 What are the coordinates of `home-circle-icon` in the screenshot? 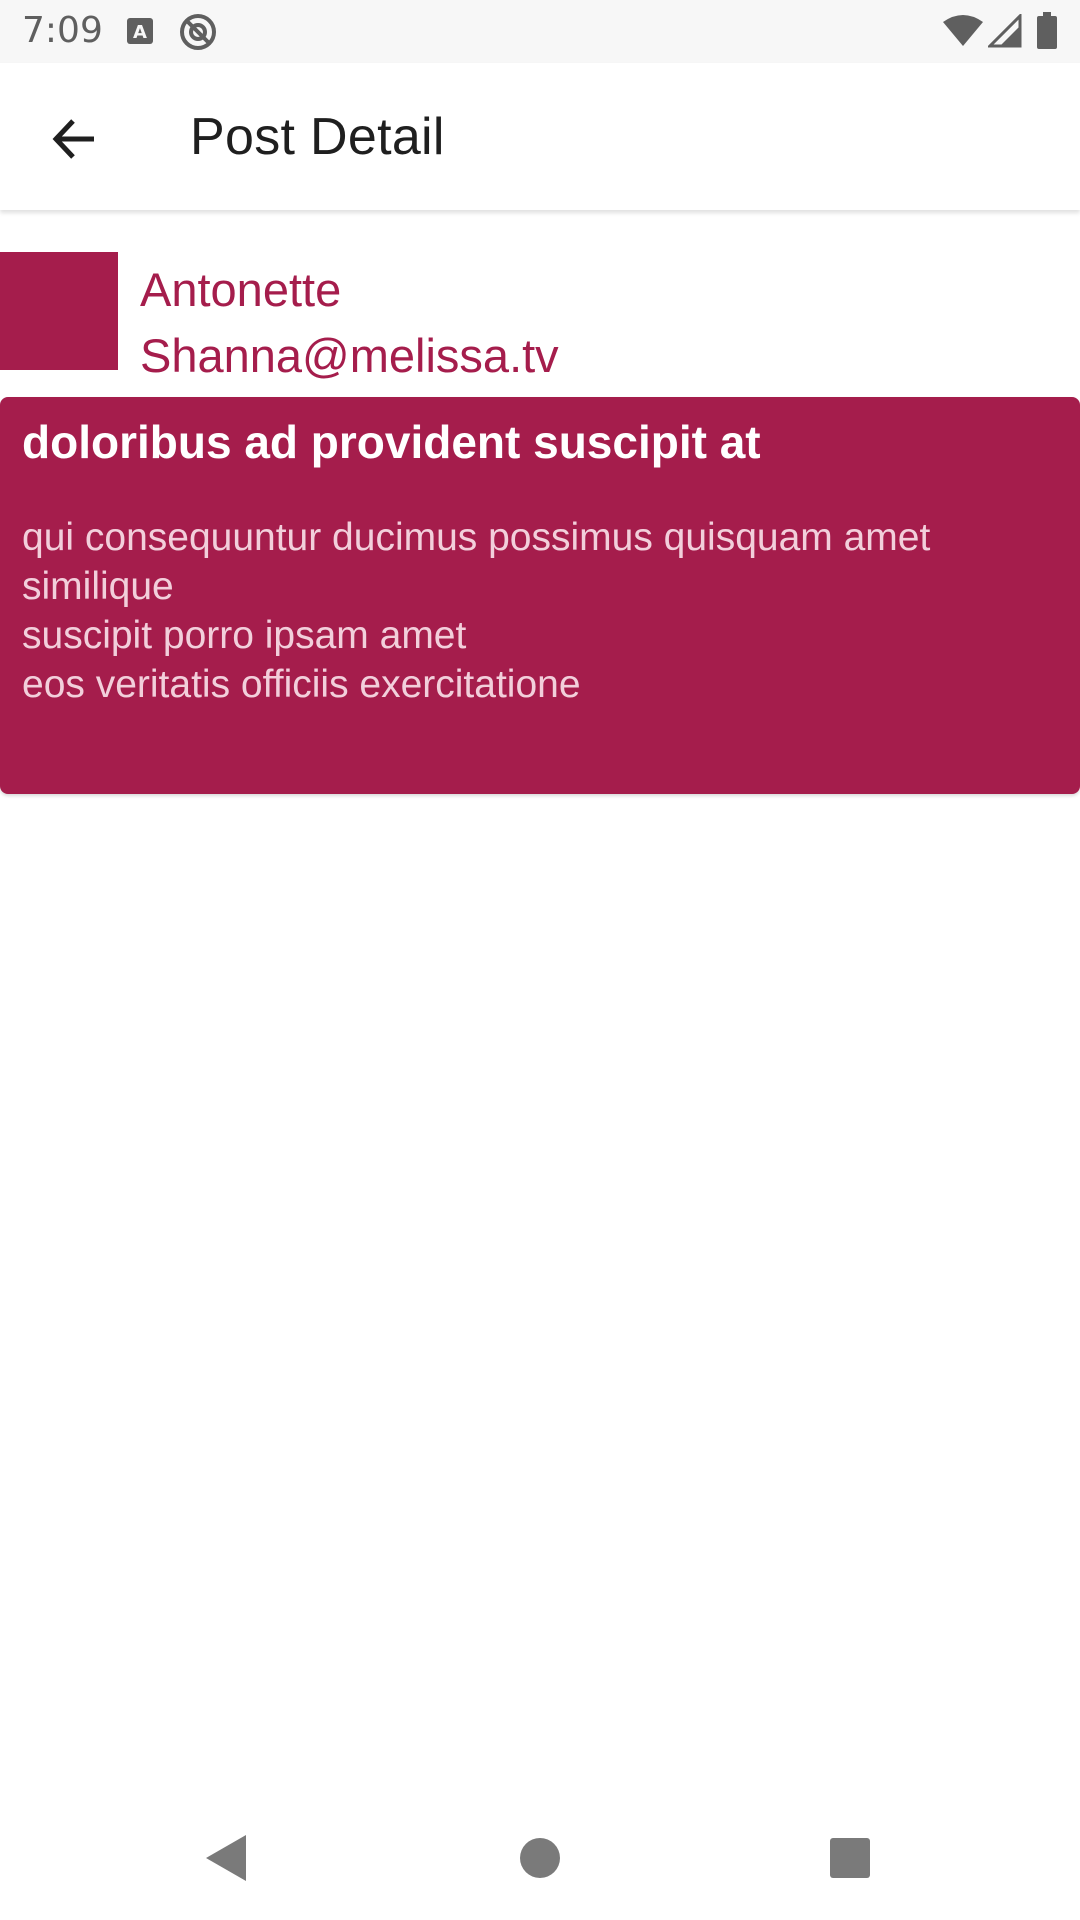 It's located at (540, 1860).